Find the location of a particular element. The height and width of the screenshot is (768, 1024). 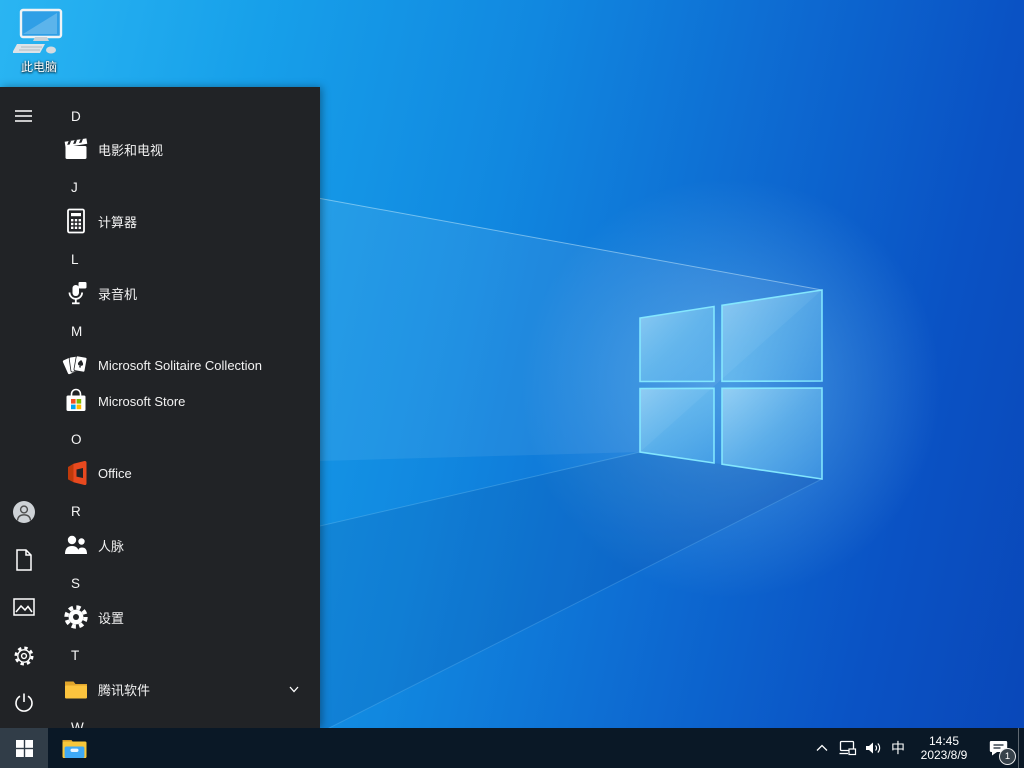

section-letter-R: R is located at coordinates (184, 511).